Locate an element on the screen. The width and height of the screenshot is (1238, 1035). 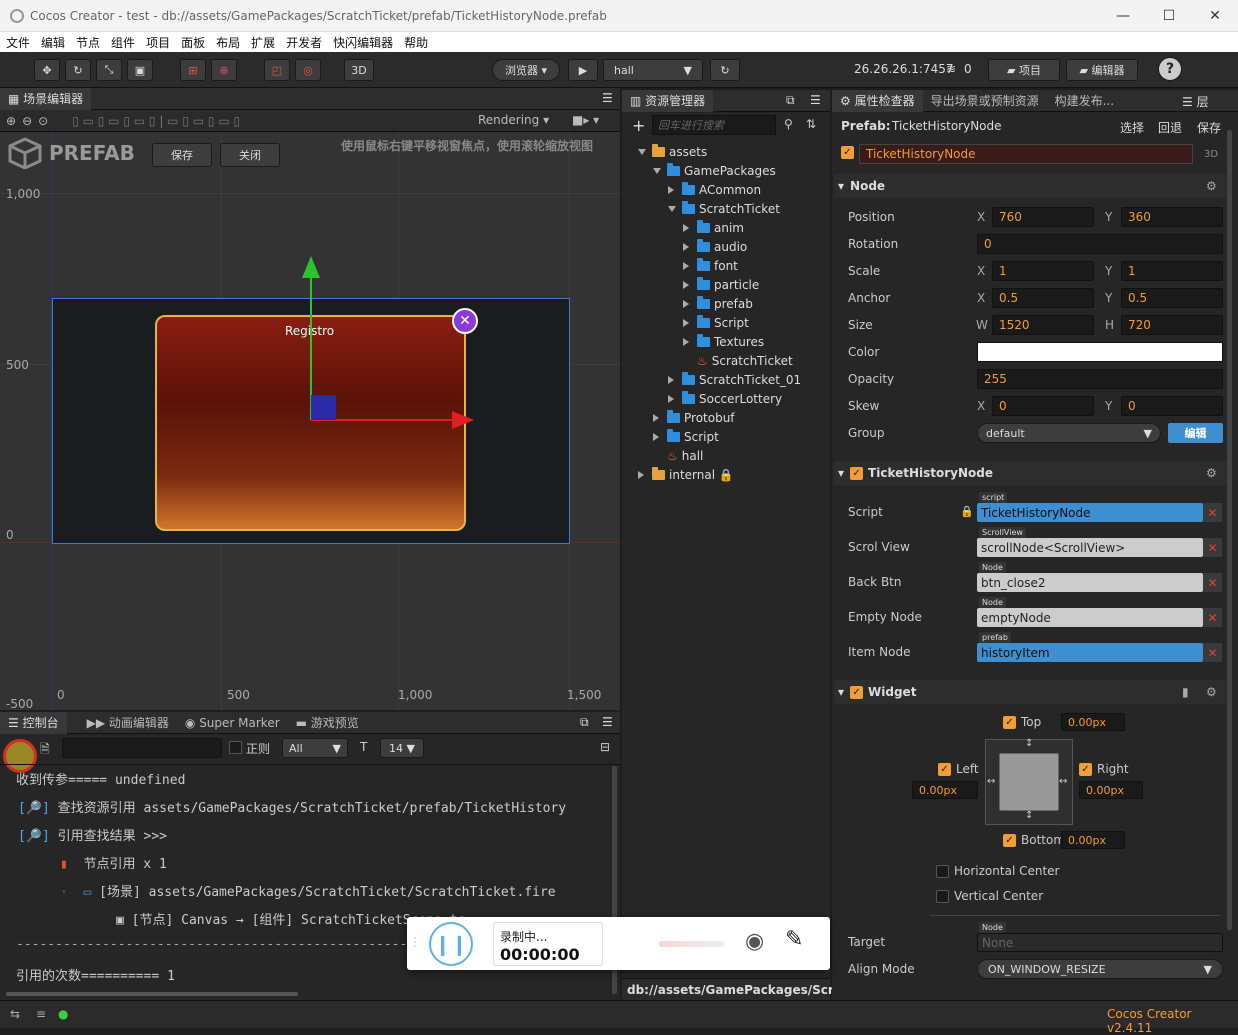
tab-console: ☰ 控制台 is located at coordinates (33, 722).